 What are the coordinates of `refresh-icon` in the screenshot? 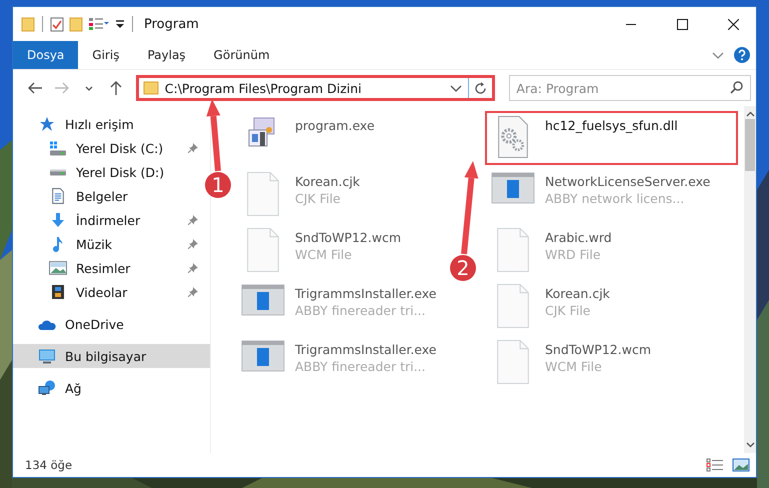 It's located at (481, 88).